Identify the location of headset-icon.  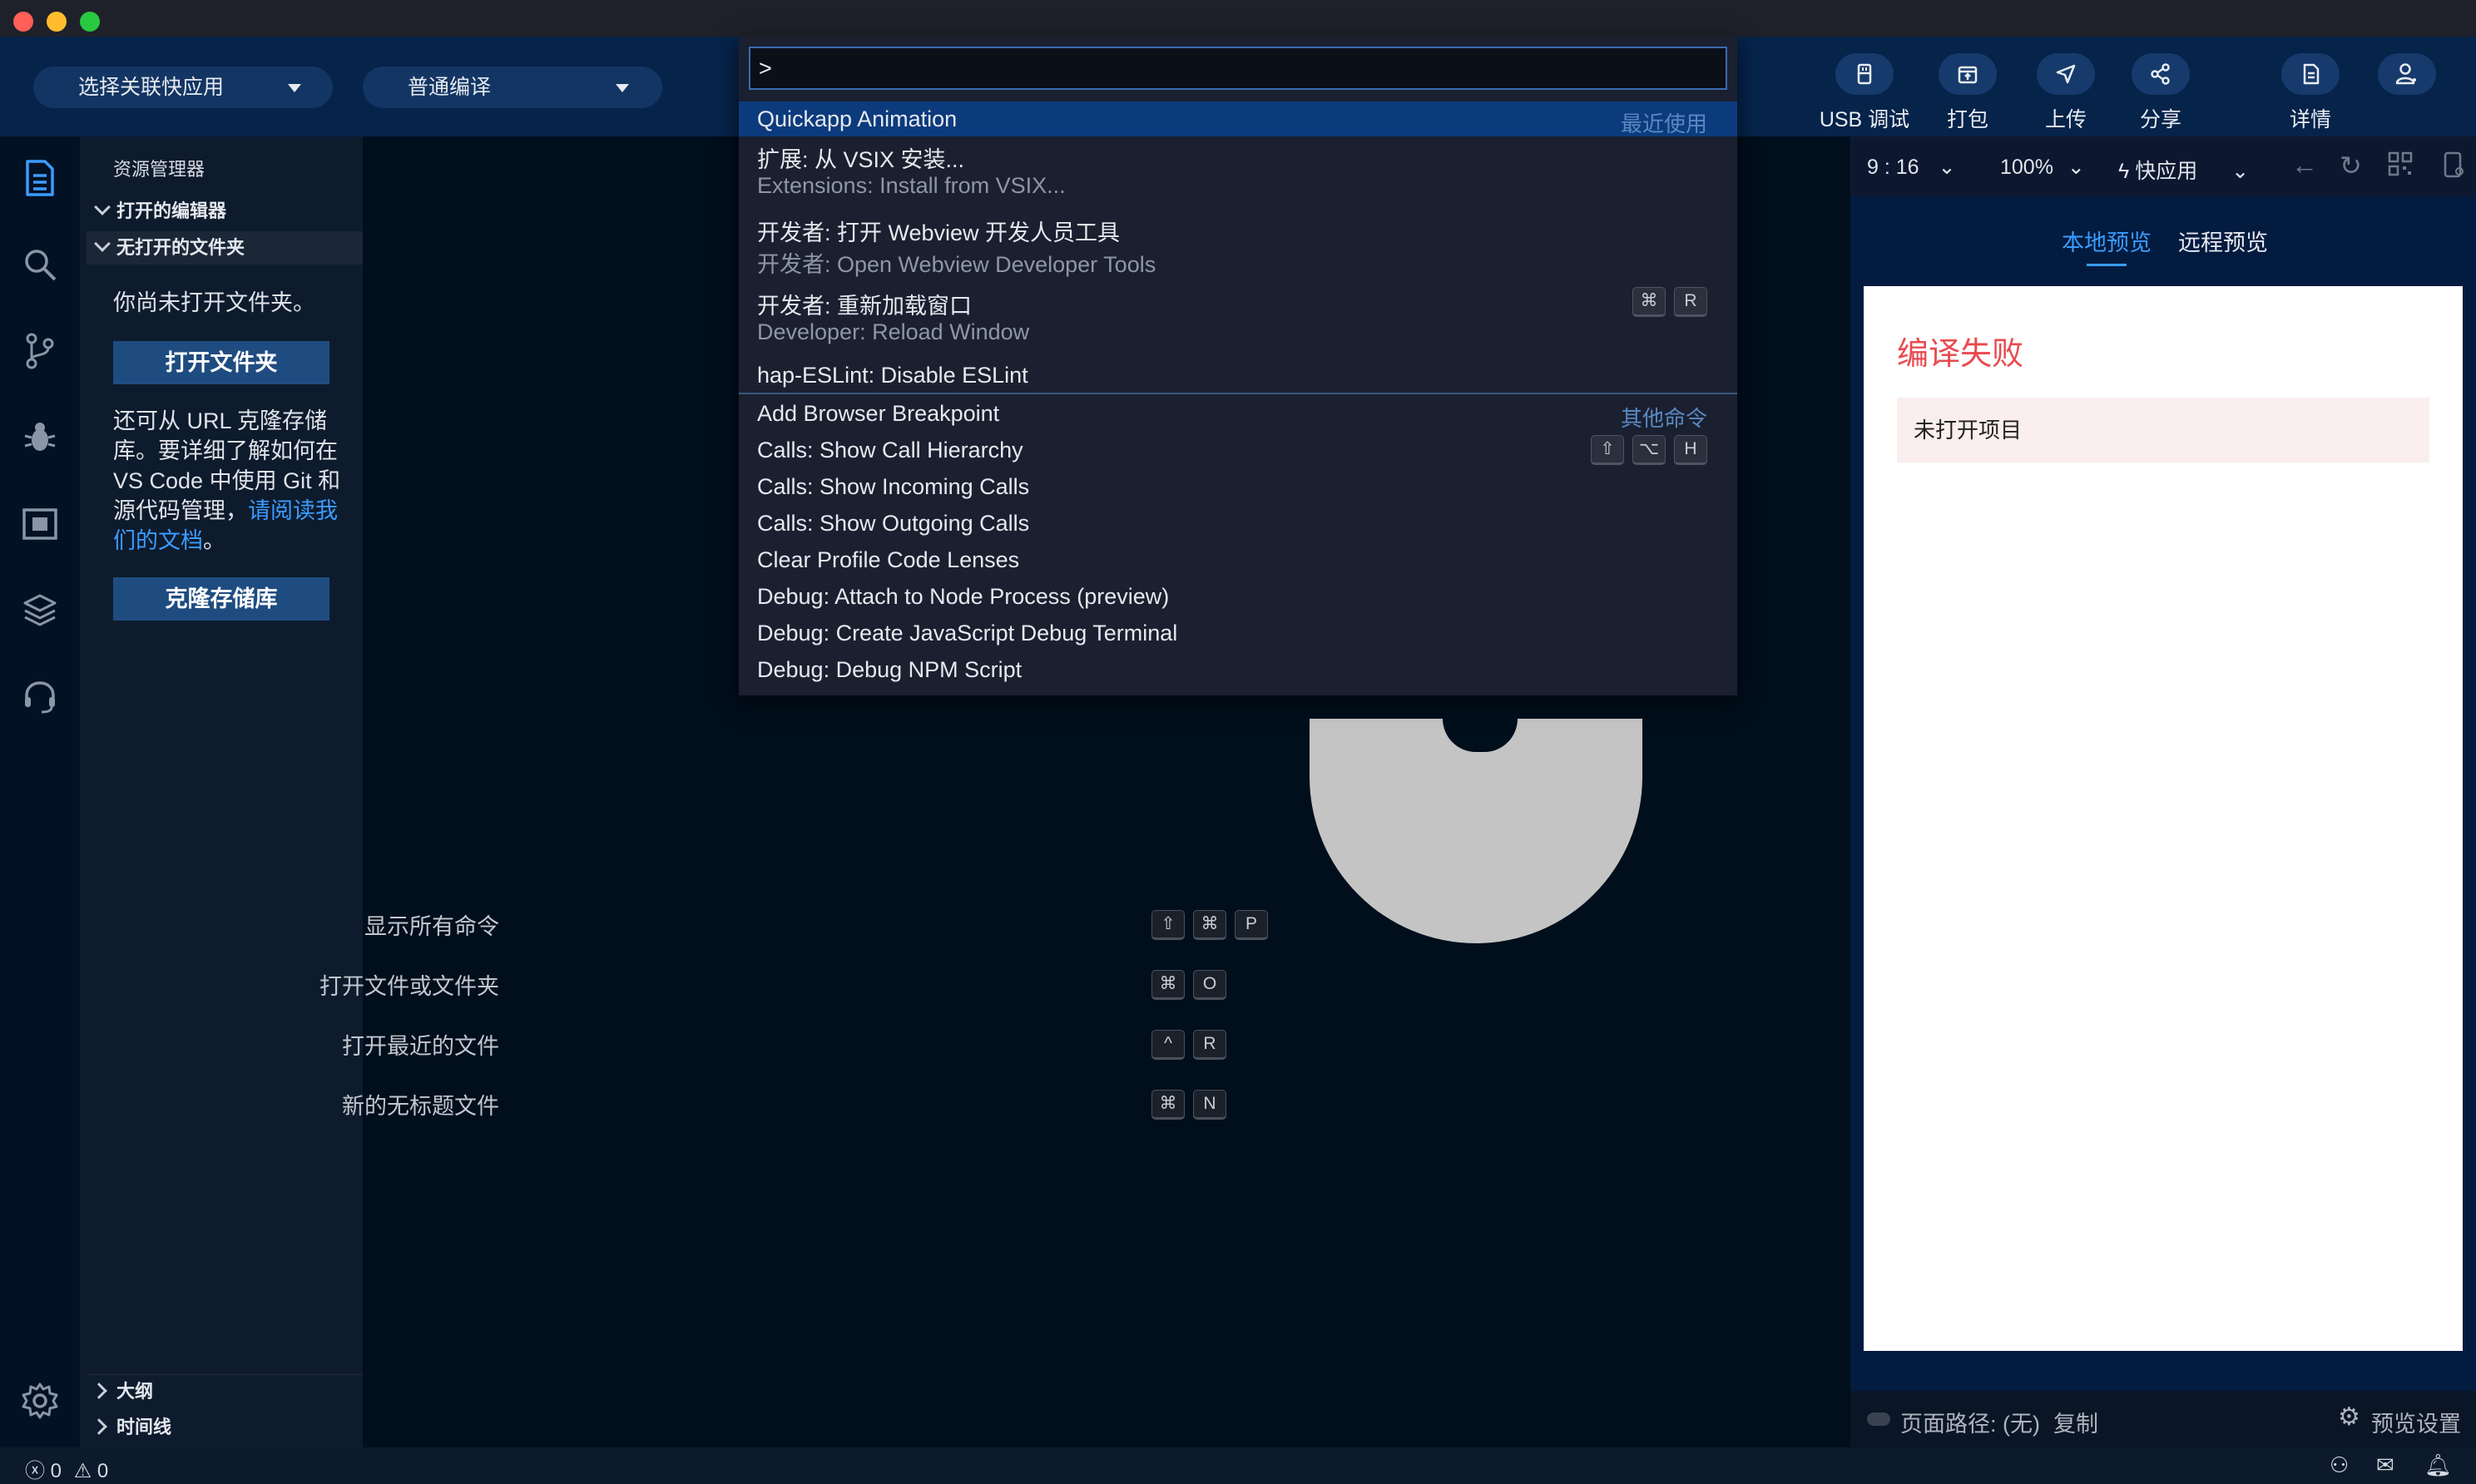
(40, 697).